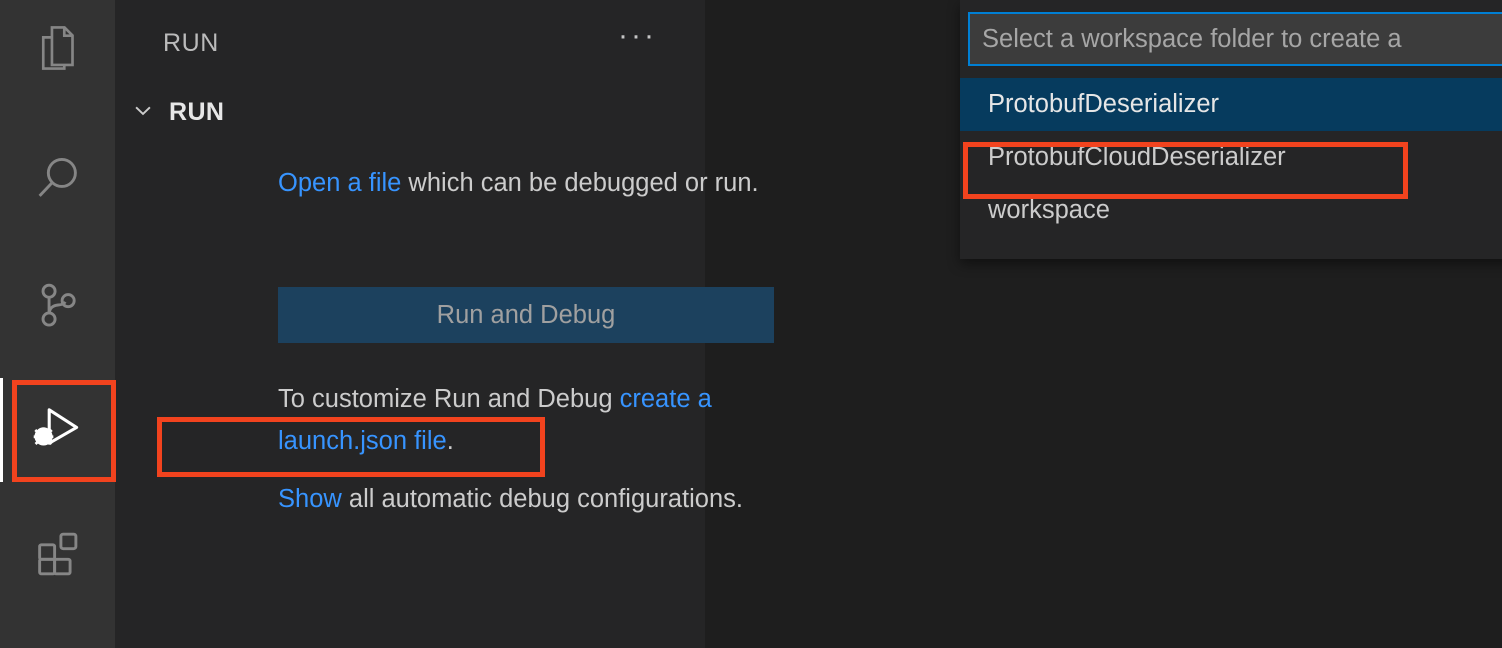 Image resolution: width=1502 pixels, height=648 pixels. I want to click on activity-bar, so click(57, 324).